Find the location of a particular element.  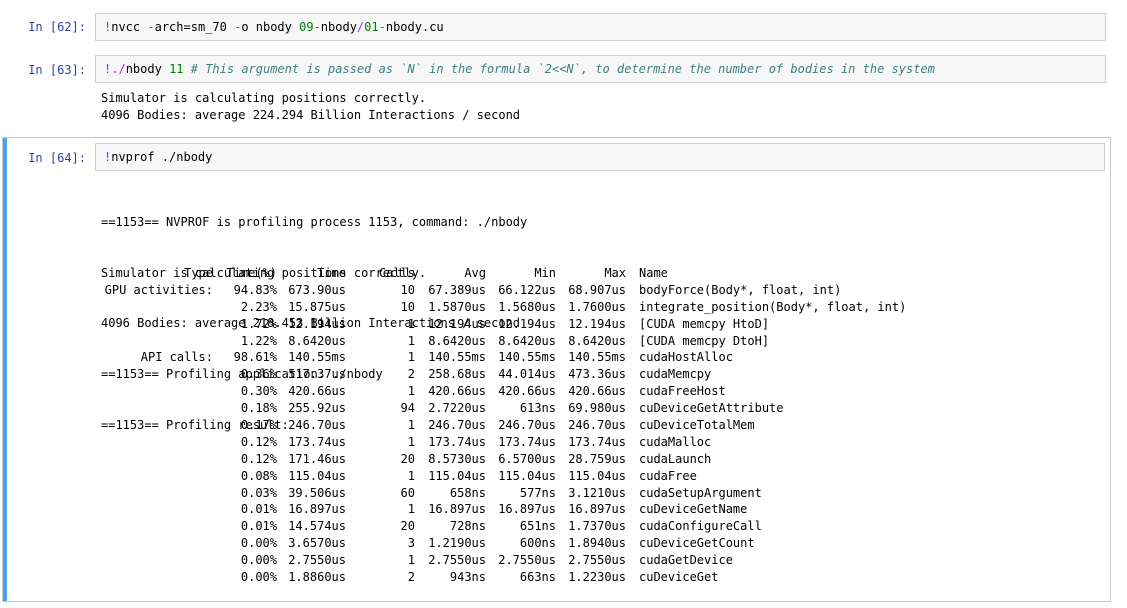

cell-name: cudaSetupArgument is located at coordinates (700, 492).